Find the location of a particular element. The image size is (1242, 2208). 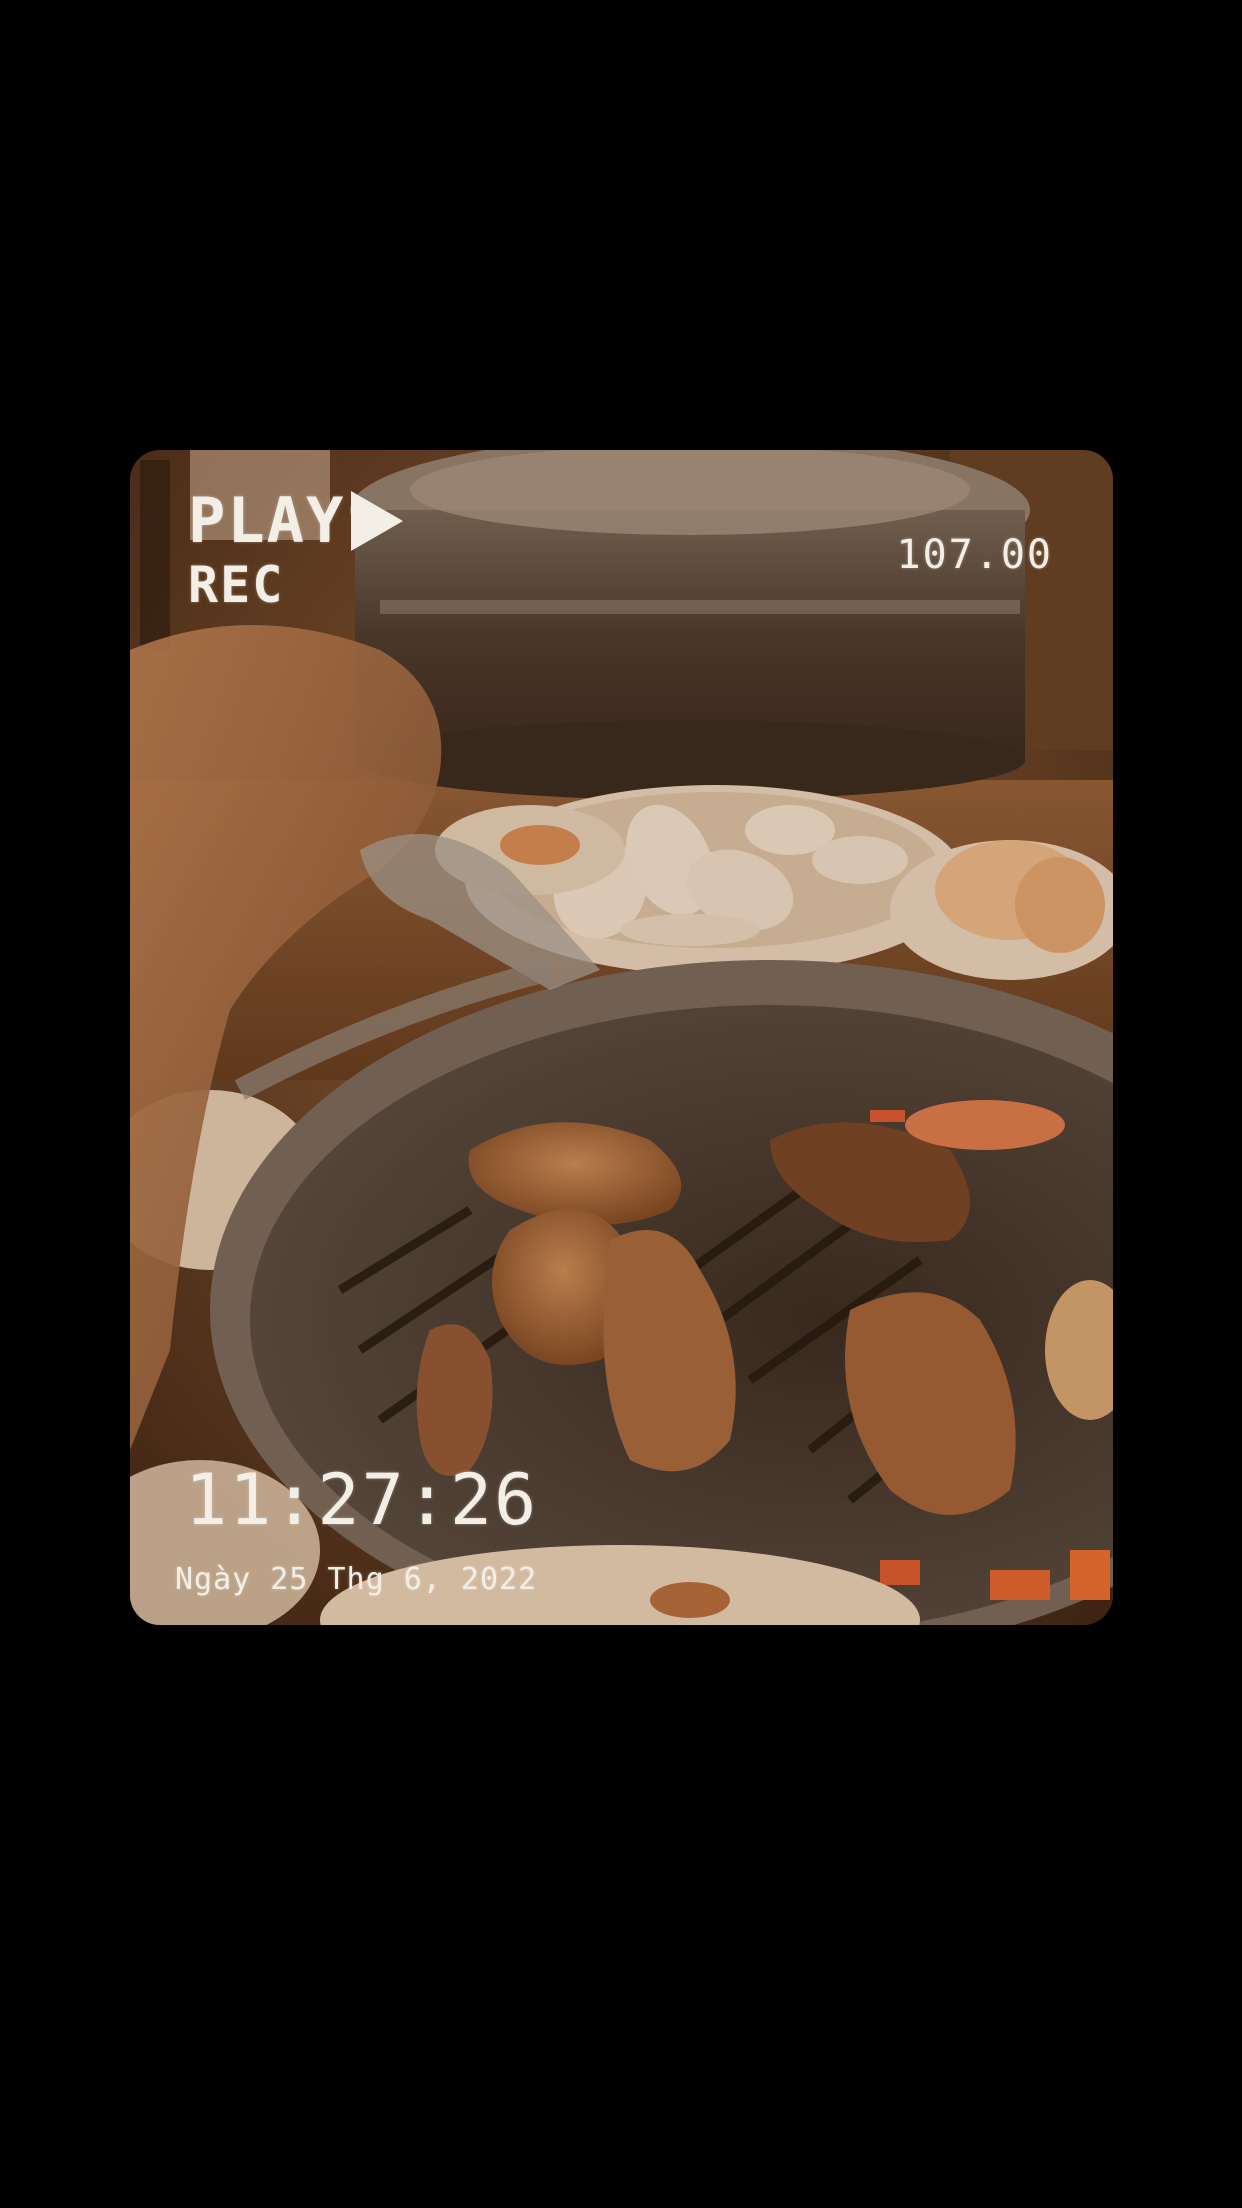

tape-counter: 107.00 is located at coordinates (974, 555).